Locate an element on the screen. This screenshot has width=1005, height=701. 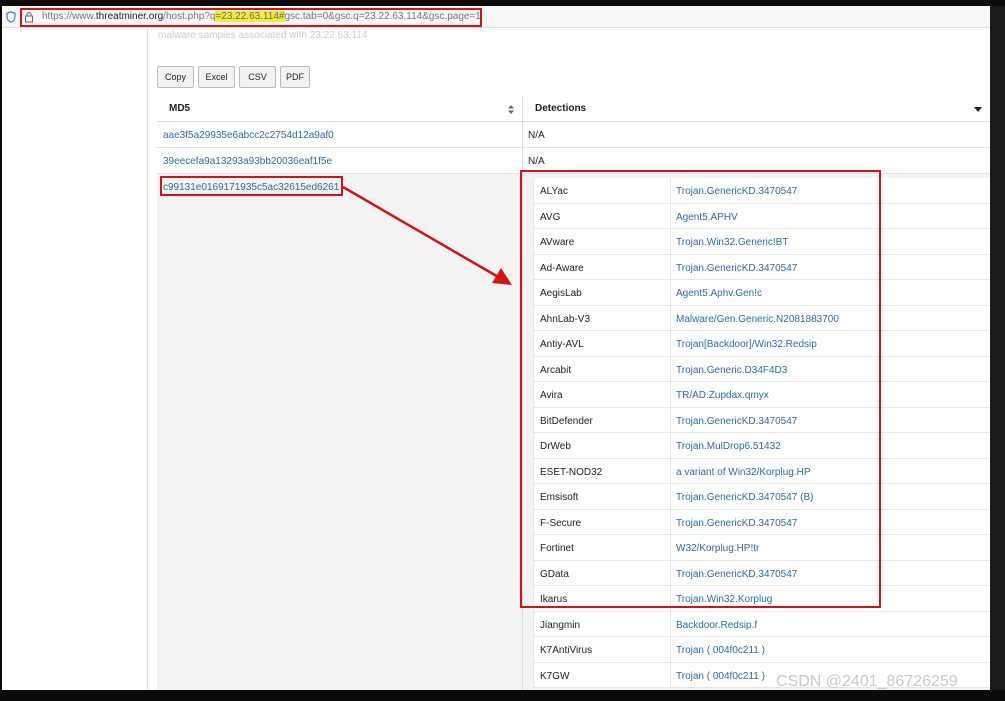
md5-header-label: MD5 is located at coordinates (180, 108).